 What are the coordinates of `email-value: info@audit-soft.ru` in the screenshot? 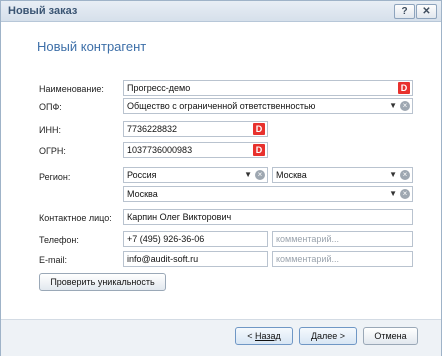 It's located at (163, 259).